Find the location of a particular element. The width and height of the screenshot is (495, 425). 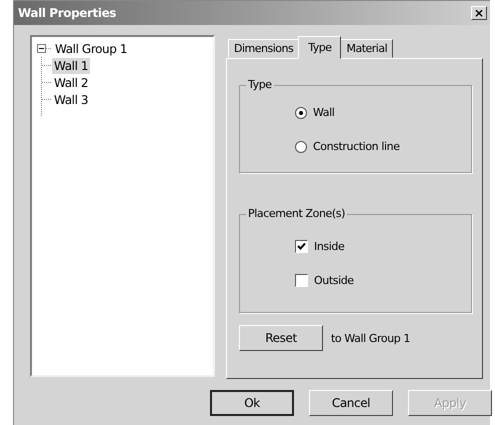

tab: Material is located at coordinates (367, 48).